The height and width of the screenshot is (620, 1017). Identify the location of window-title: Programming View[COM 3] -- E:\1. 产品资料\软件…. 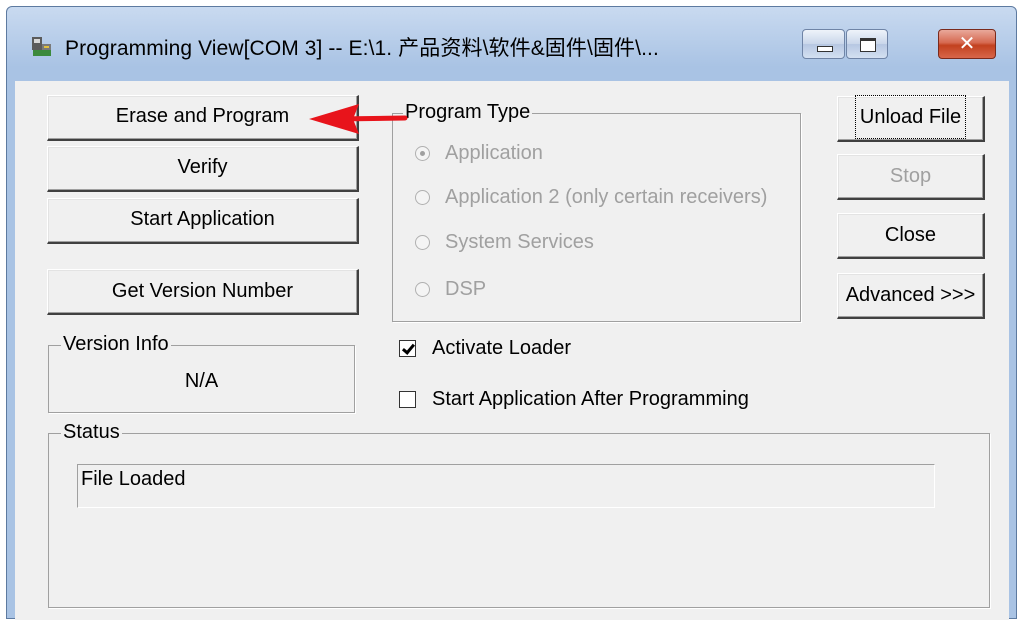
(362, 48).